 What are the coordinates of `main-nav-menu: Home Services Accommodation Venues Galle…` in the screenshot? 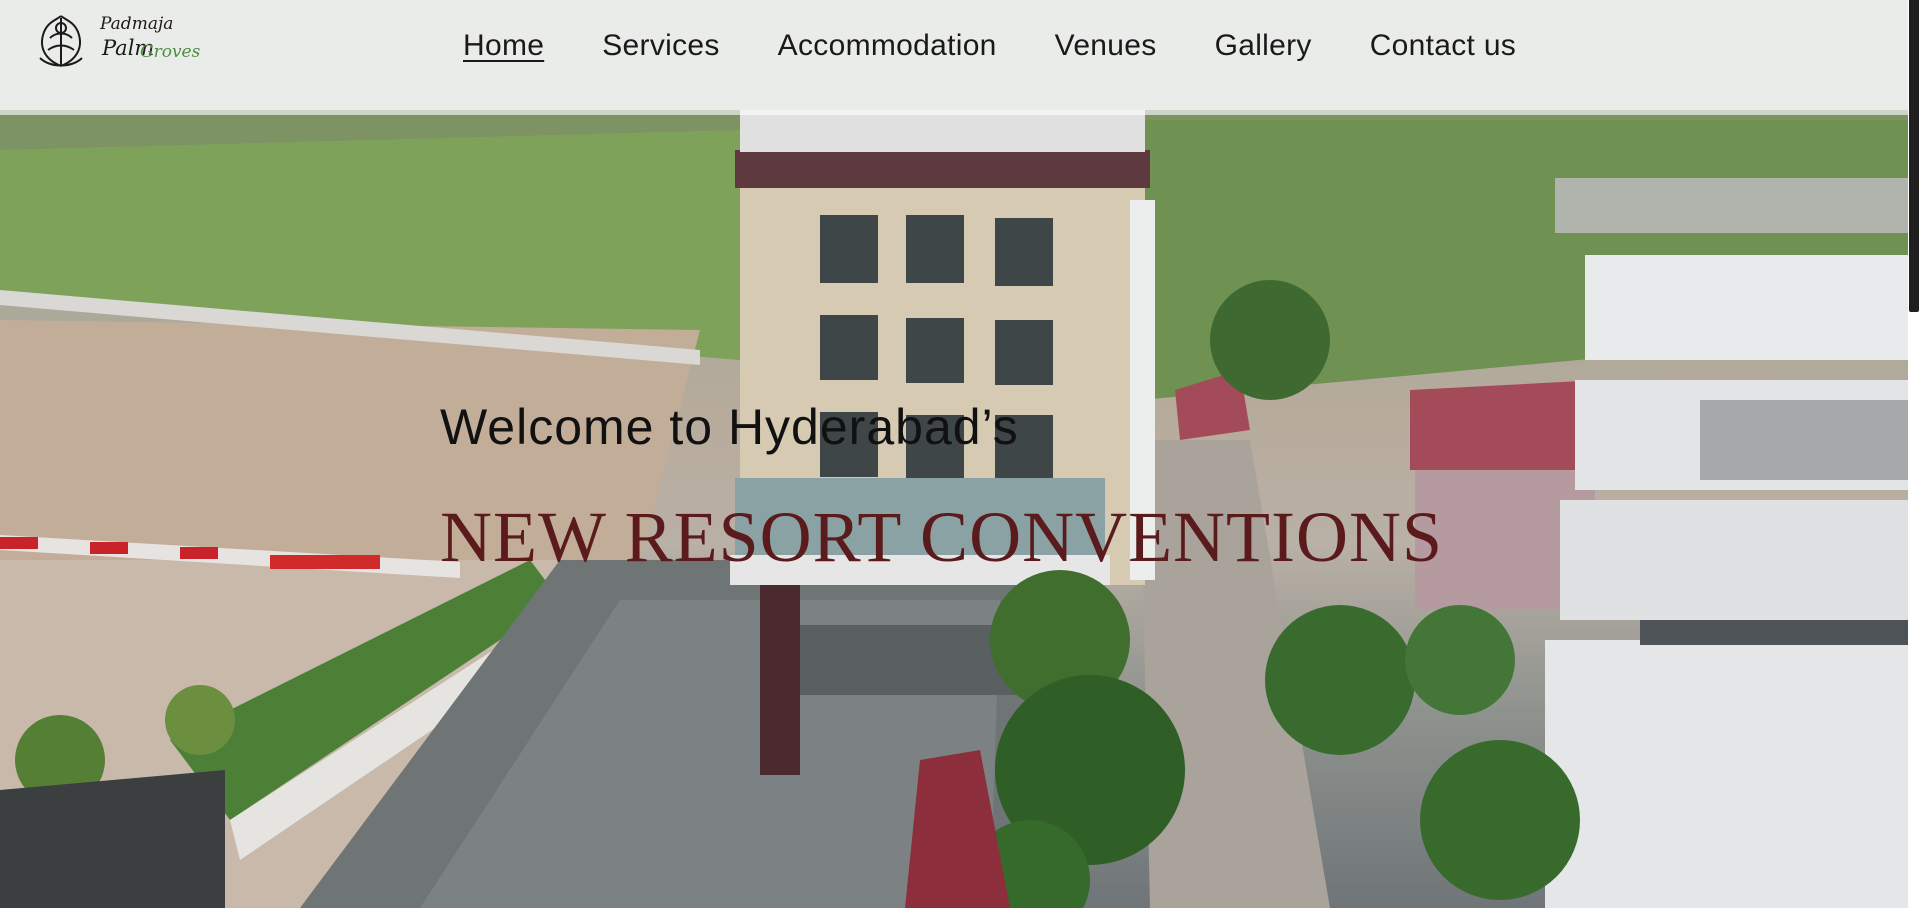 It's located at (989, 46).